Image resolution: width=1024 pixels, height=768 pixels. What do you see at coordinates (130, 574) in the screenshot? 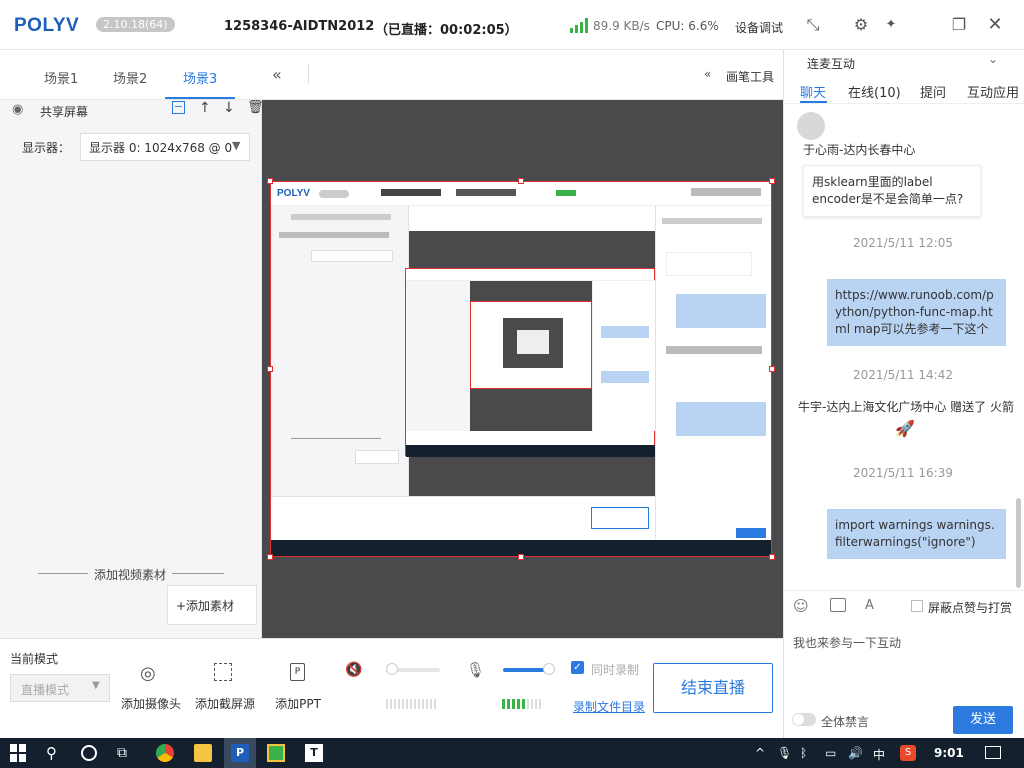
I see `add-video-label: 添加视频素材` at bounding box center [130, 574].